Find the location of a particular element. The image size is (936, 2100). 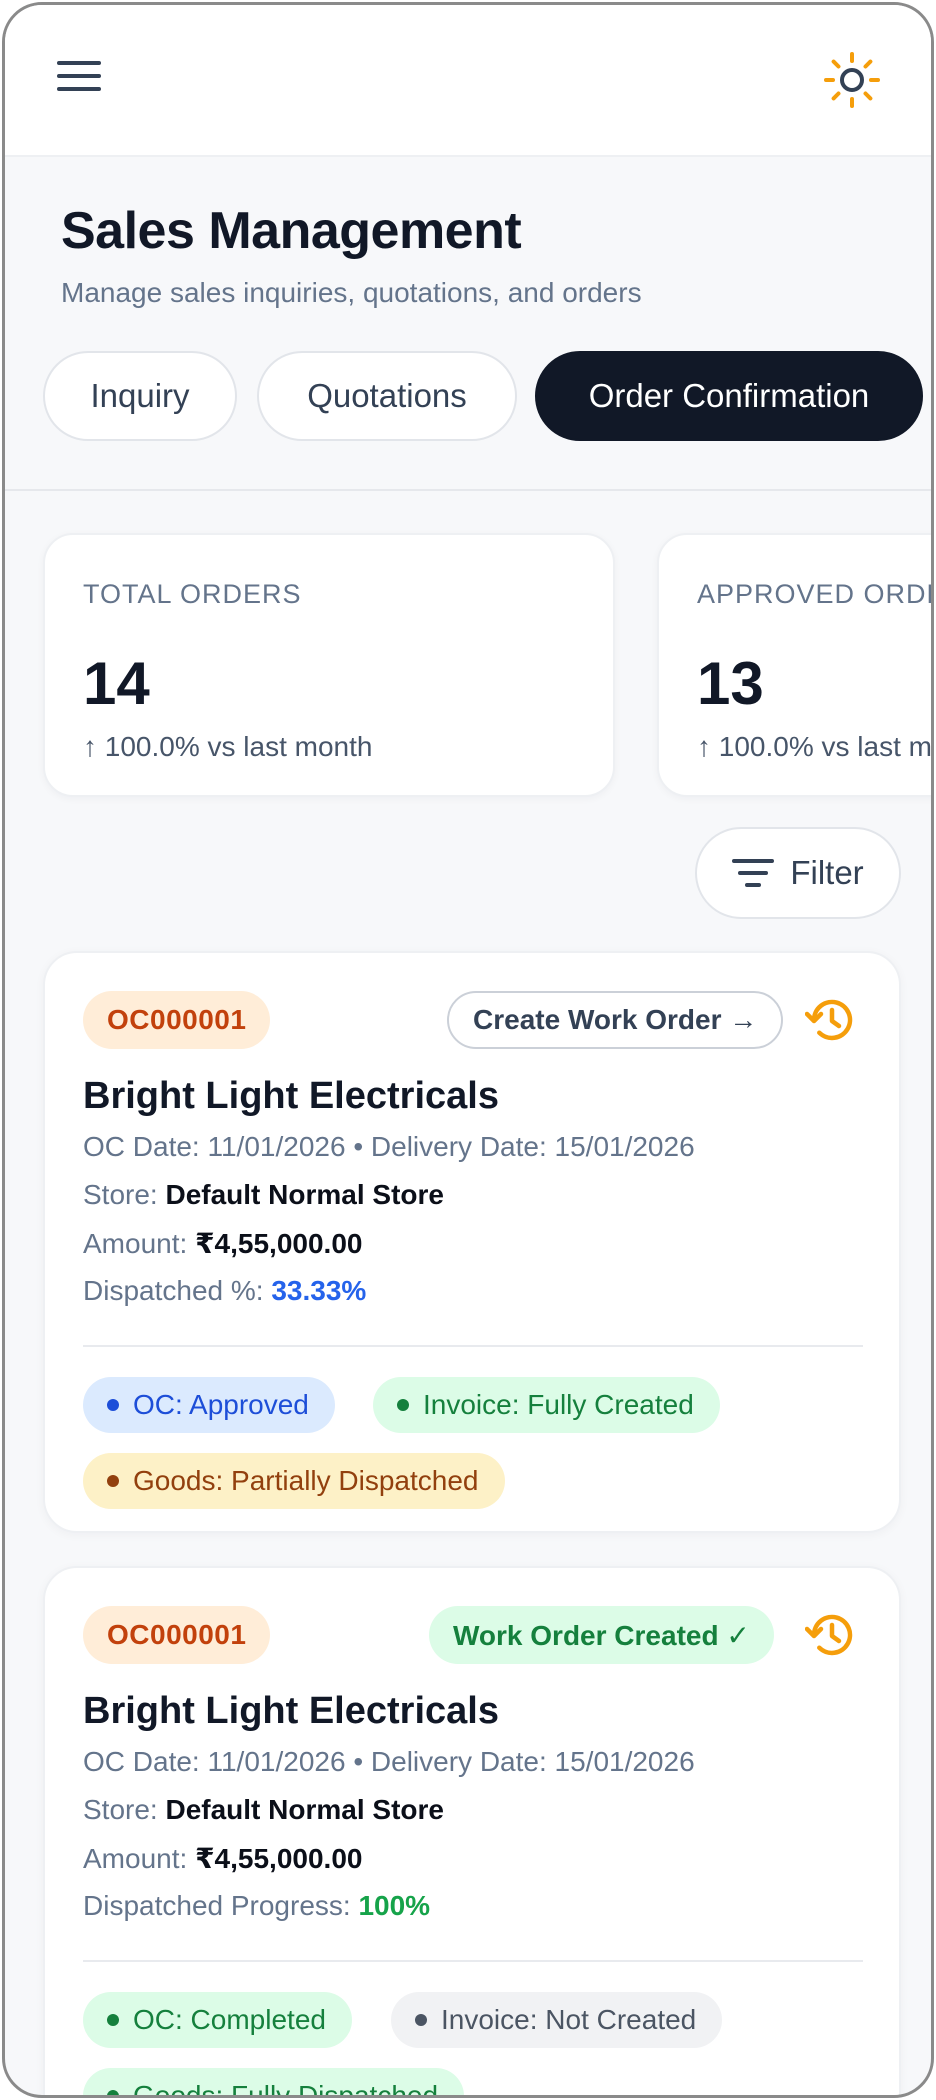

filter-button: Filter is located at coordinates (798, 873).